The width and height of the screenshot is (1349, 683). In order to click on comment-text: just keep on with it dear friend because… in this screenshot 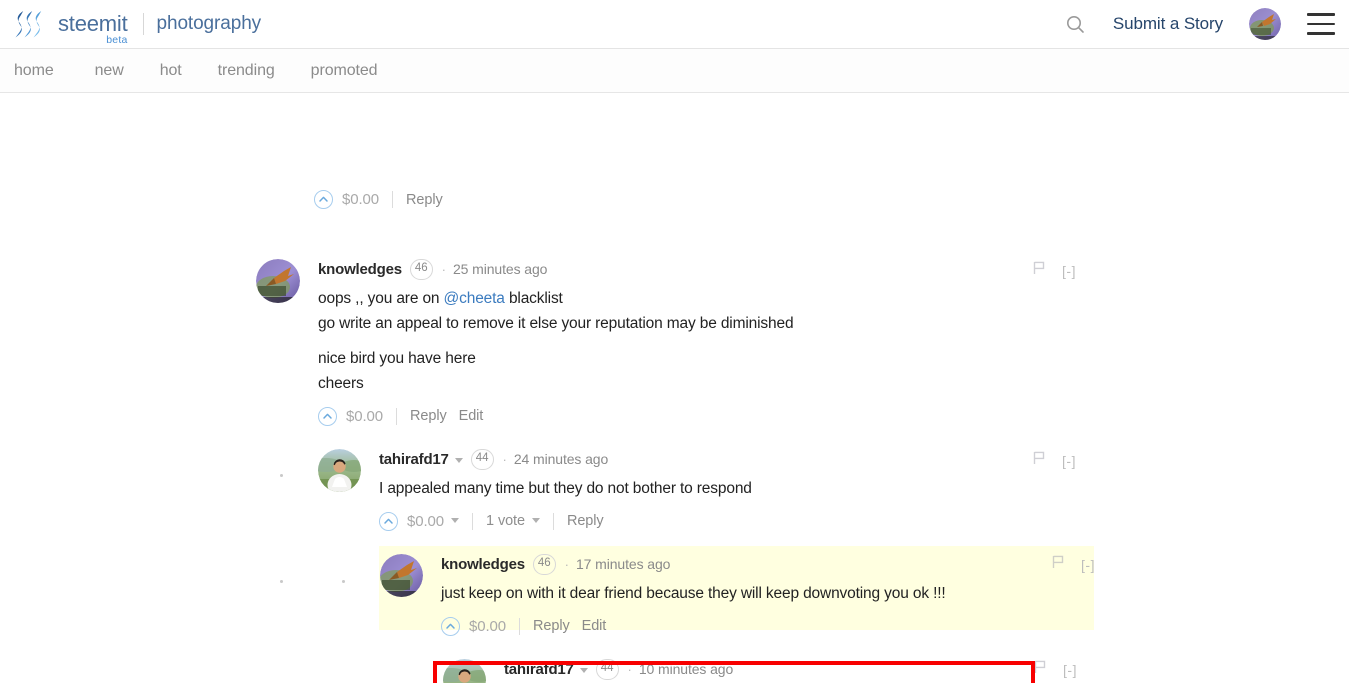, I will do `click(693, 593)`.